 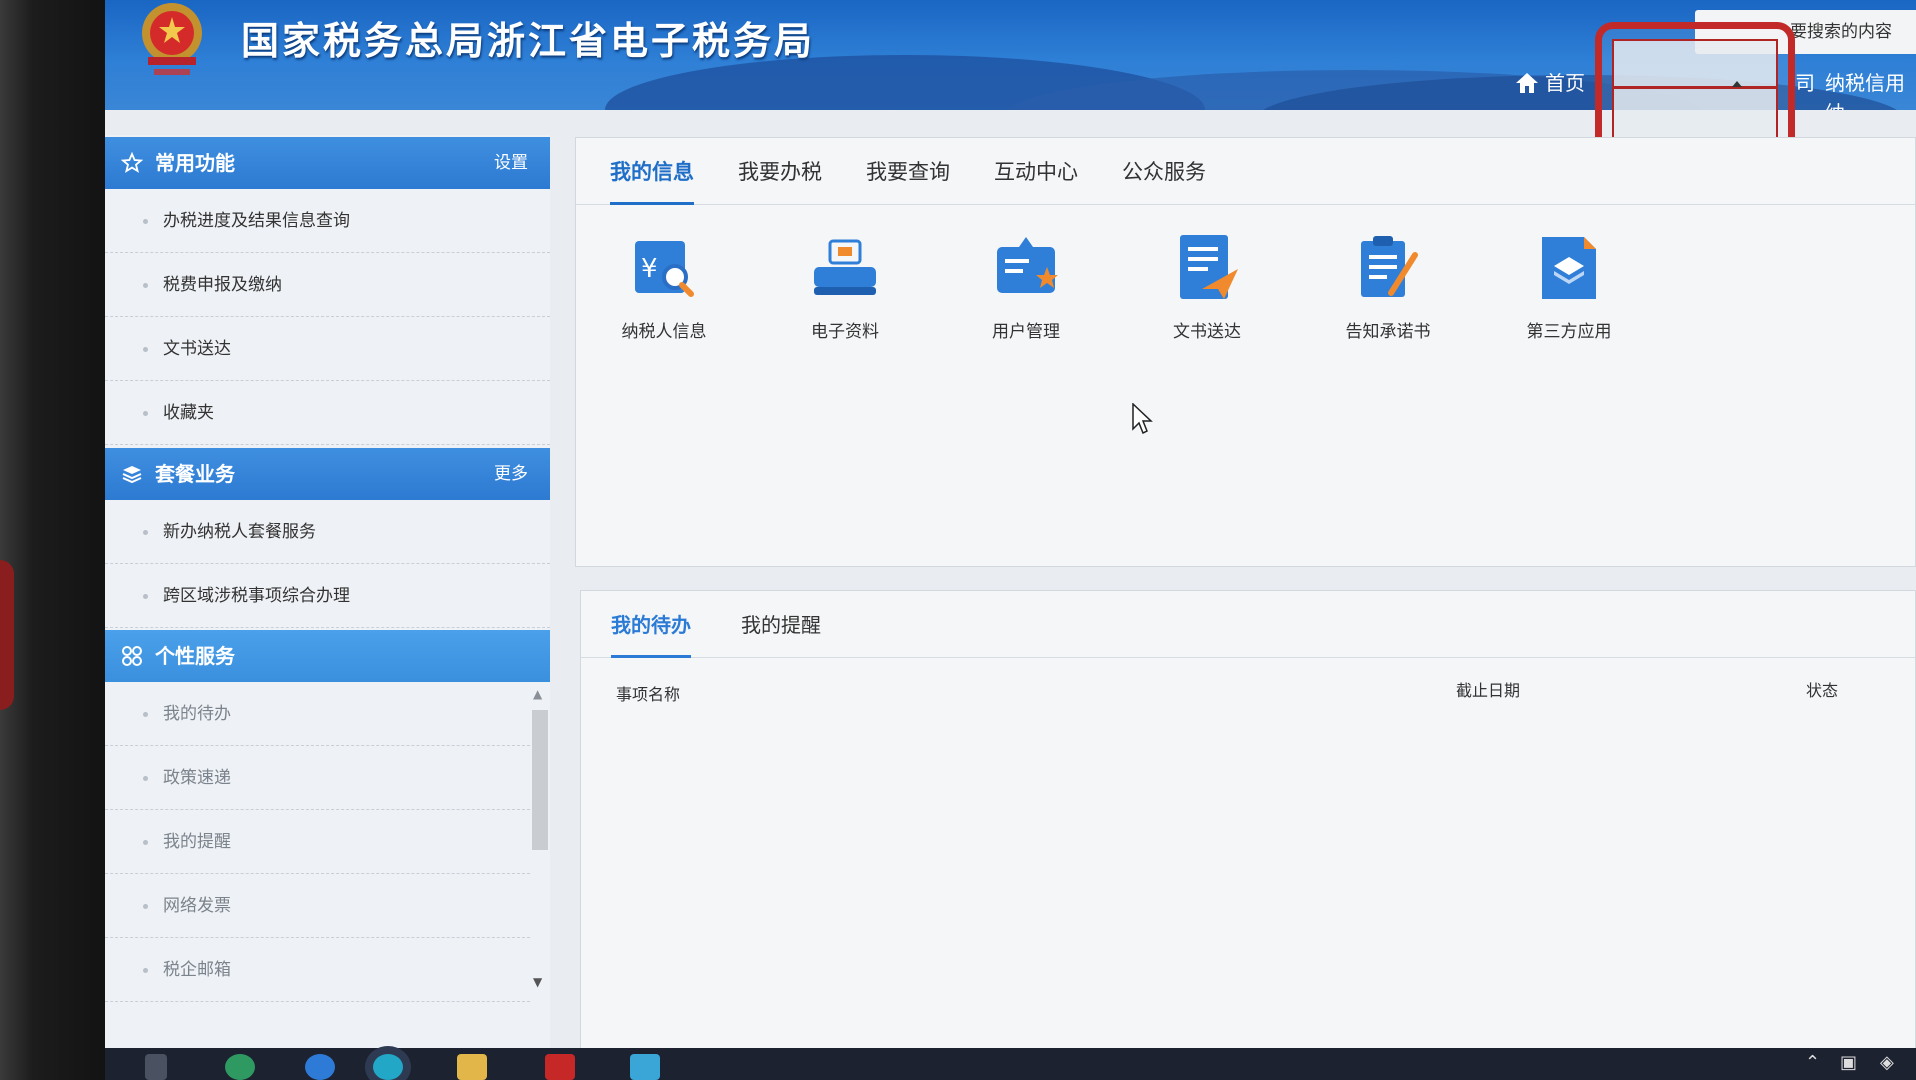 I want to click on sidebar-item-policy-express: 政策速递, so click(x=317, y=778).